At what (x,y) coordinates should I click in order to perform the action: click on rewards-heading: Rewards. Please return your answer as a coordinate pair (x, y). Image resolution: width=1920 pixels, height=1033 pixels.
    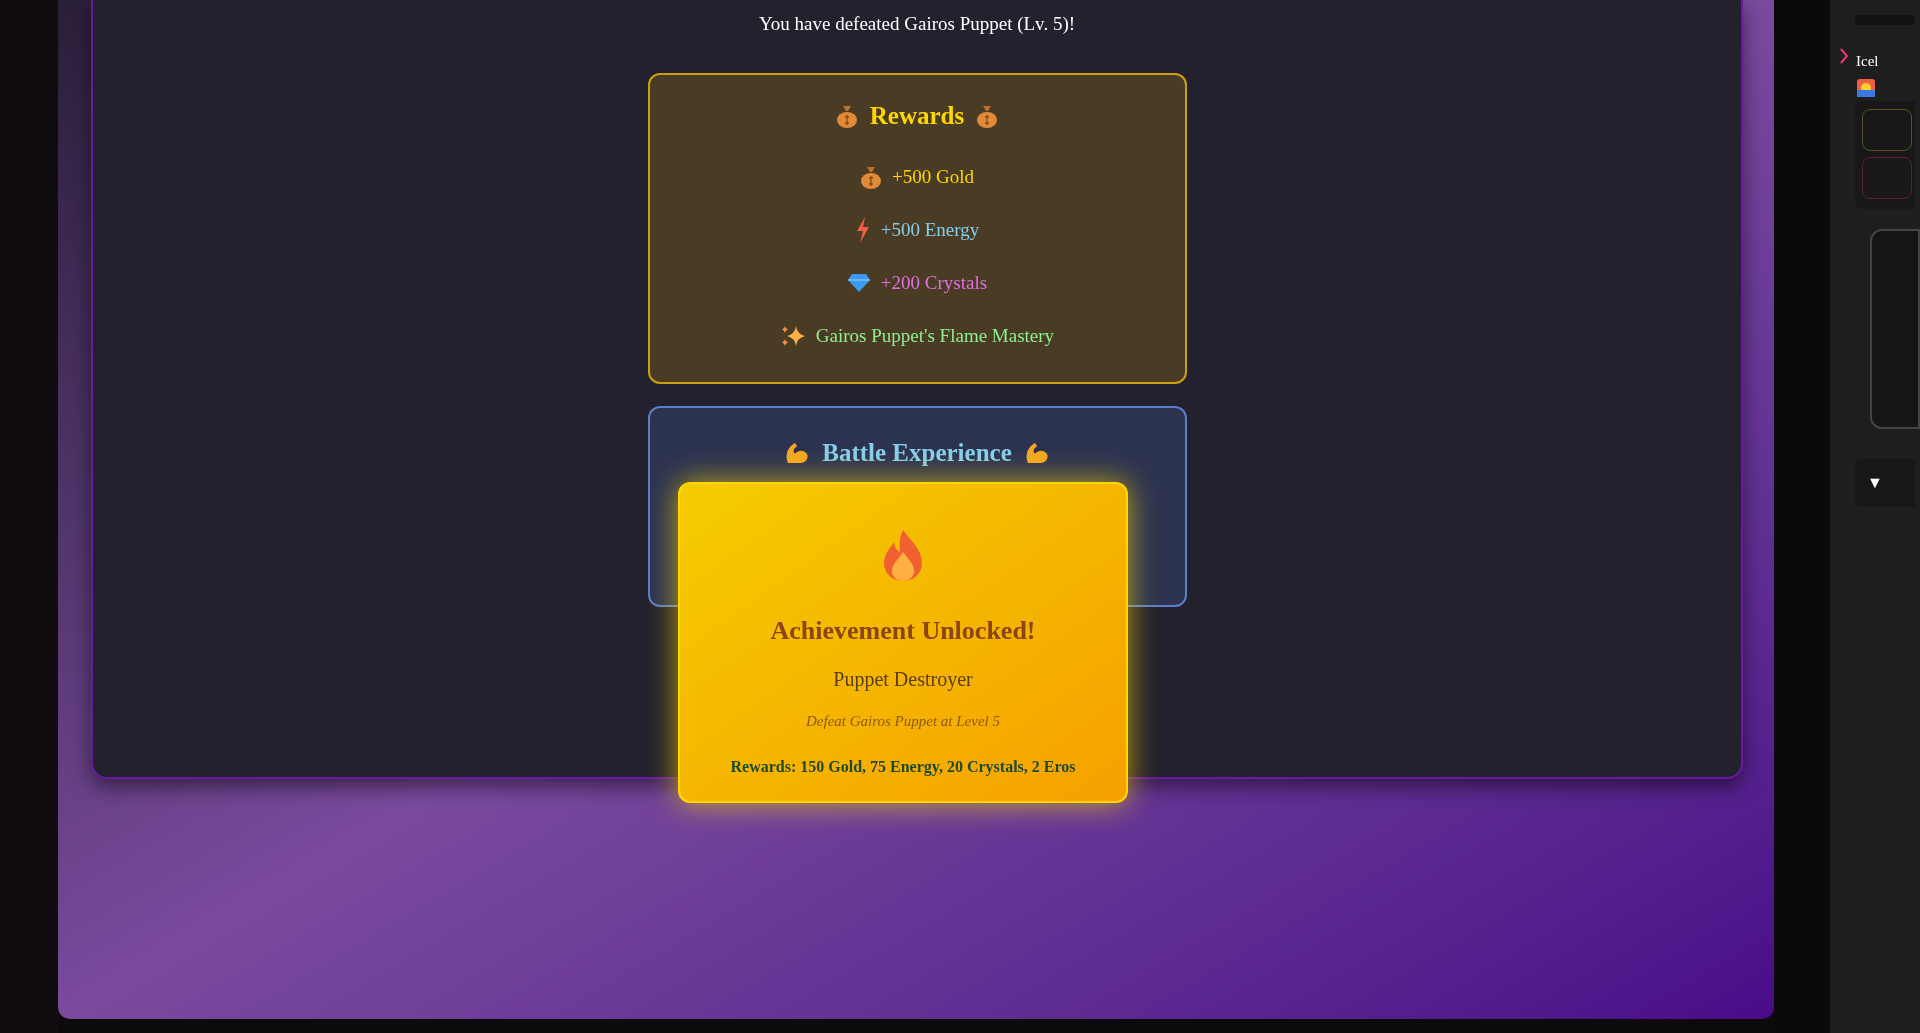
    Looking at the image, I should click on (917, 116).